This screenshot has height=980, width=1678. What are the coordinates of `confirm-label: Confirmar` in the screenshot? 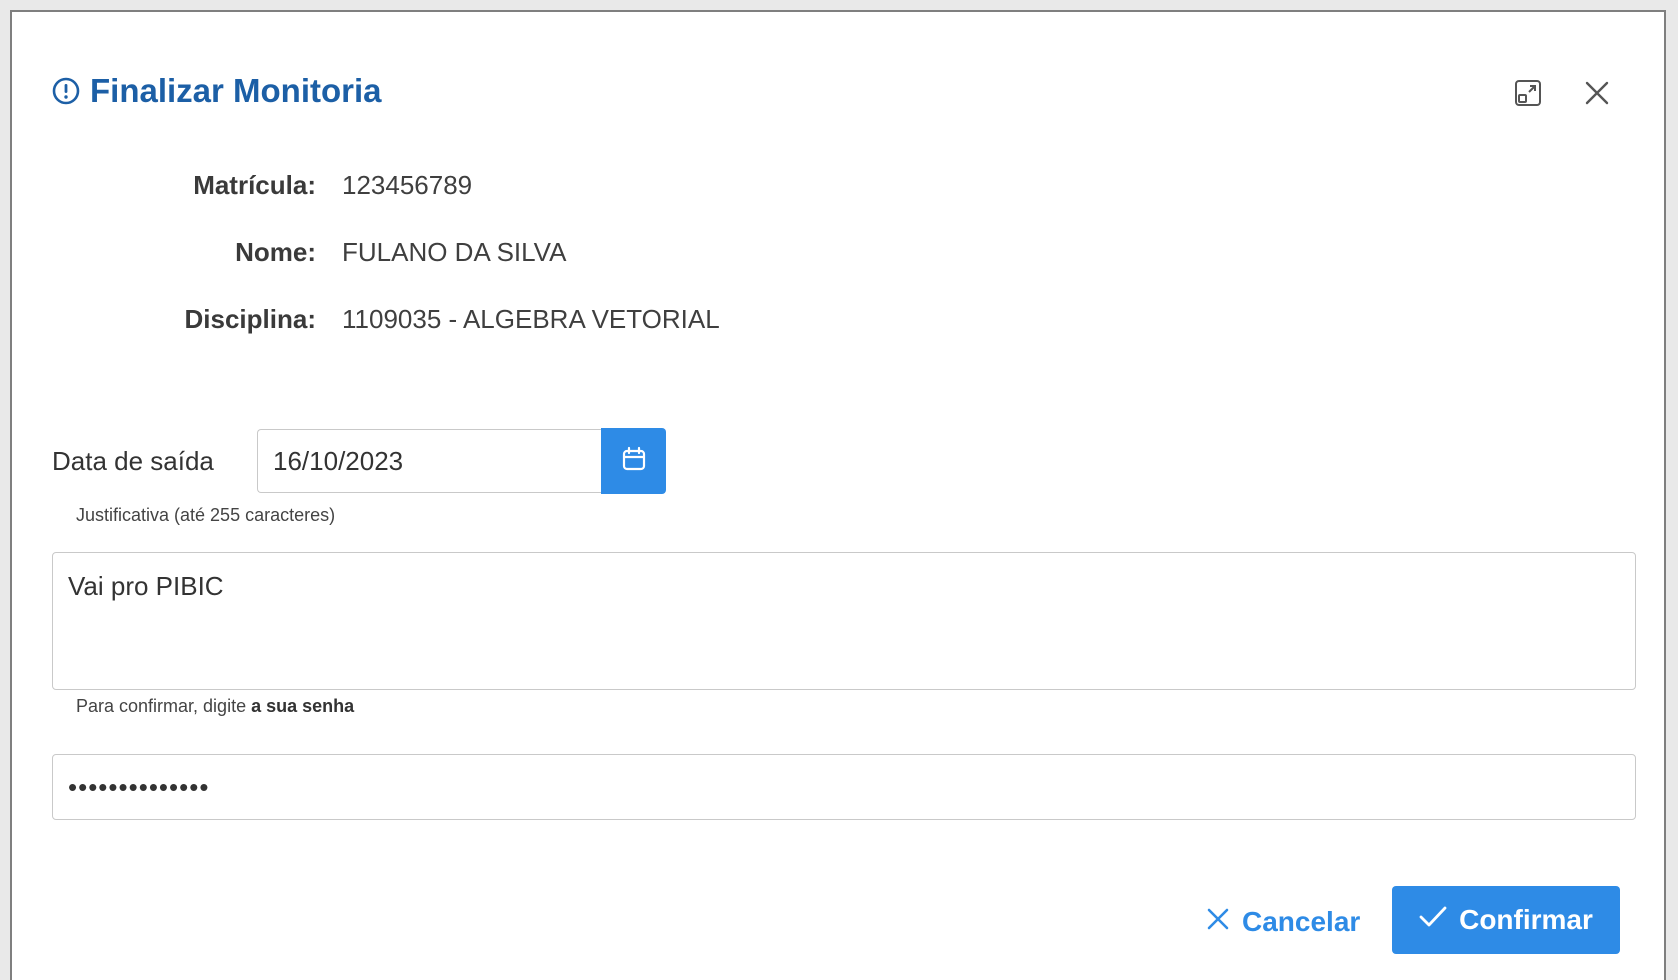 It's located at (1526, 919).